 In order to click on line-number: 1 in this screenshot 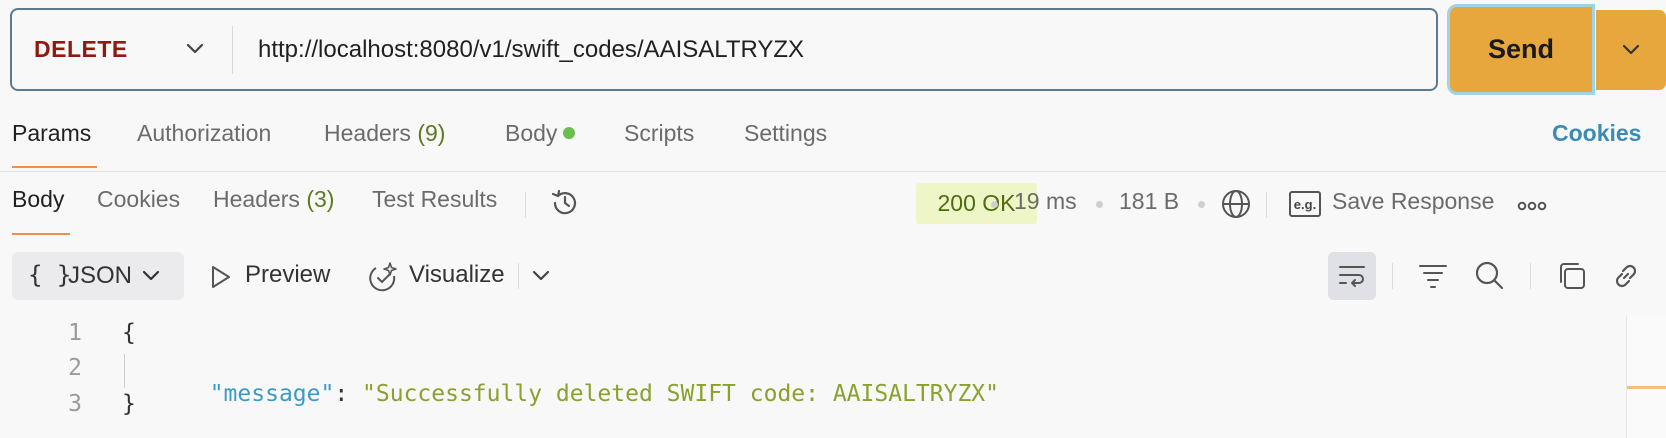, I will do `click(75, 333)`.